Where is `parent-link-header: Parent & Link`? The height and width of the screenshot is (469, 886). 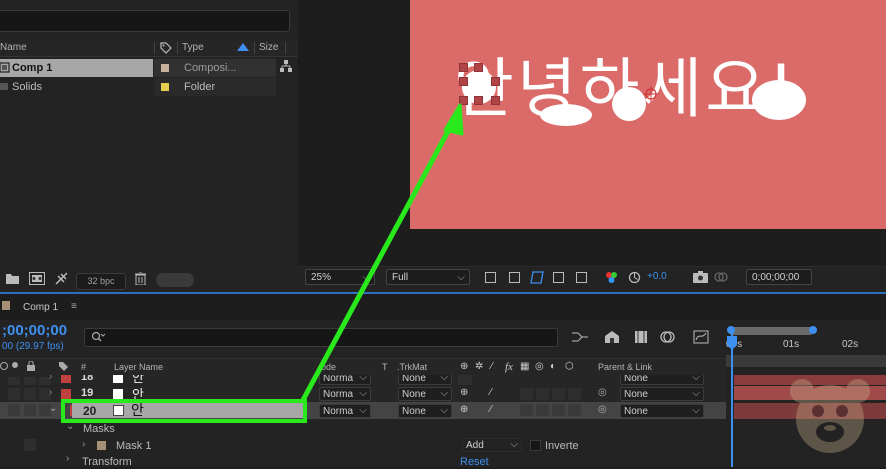
parent-link-header: Parent & Link is located at coordinates (625, 367).